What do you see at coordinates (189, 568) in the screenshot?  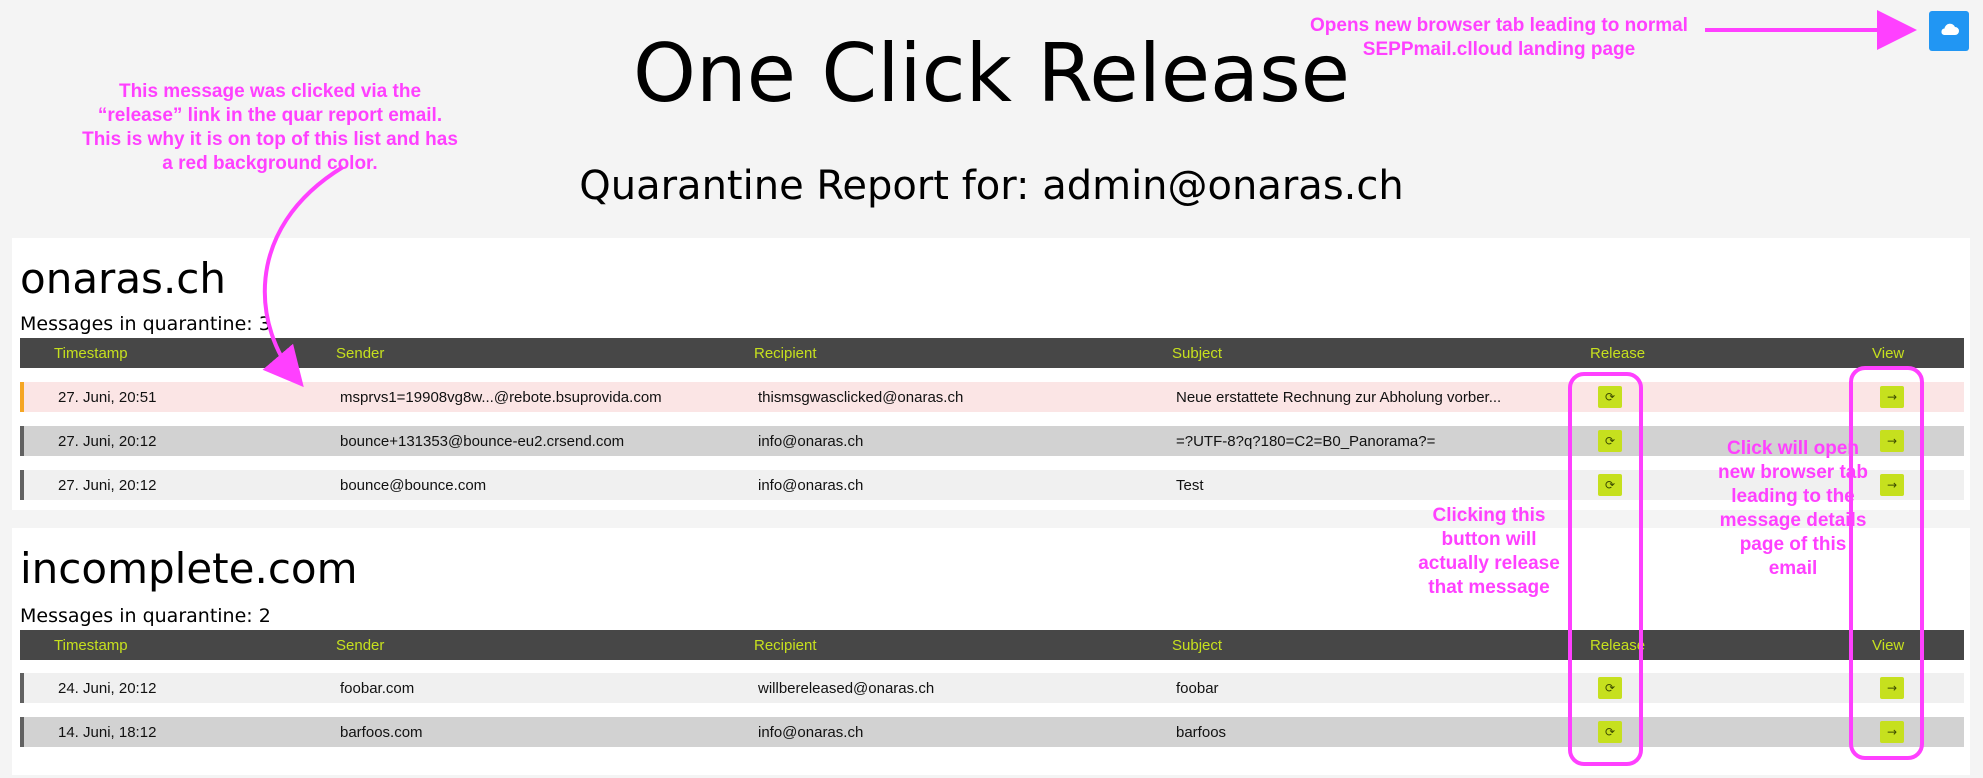 I see `domain-title: incomplete.com` at bounding box center [189, 568].